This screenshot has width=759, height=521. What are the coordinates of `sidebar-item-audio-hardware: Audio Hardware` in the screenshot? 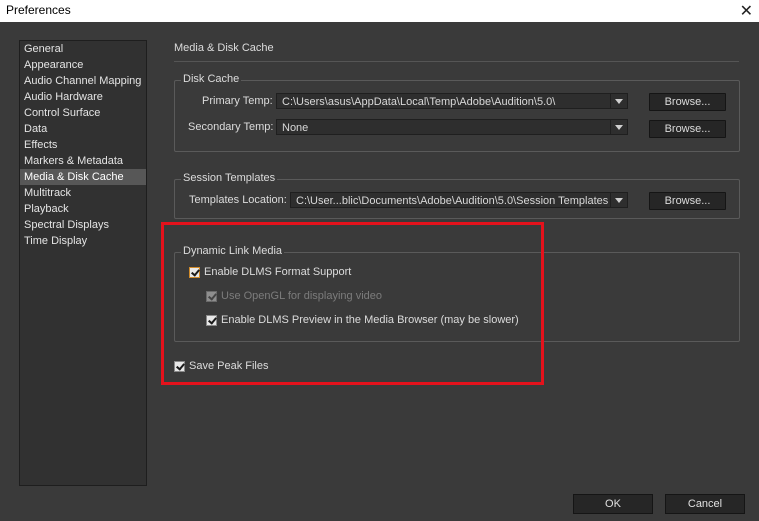 It's located at (83, 97).